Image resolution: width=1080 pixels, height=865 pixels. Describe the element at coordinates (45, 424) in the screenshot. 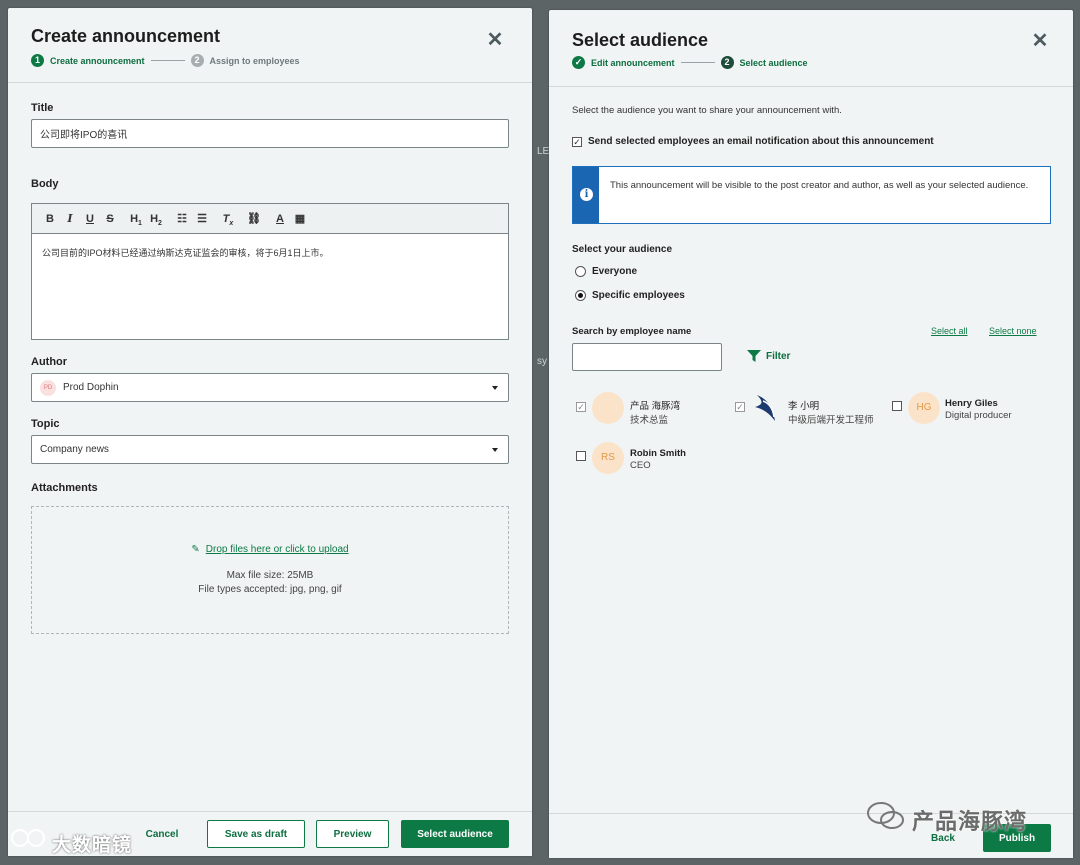

I see `topic-label: Topic` at that location.